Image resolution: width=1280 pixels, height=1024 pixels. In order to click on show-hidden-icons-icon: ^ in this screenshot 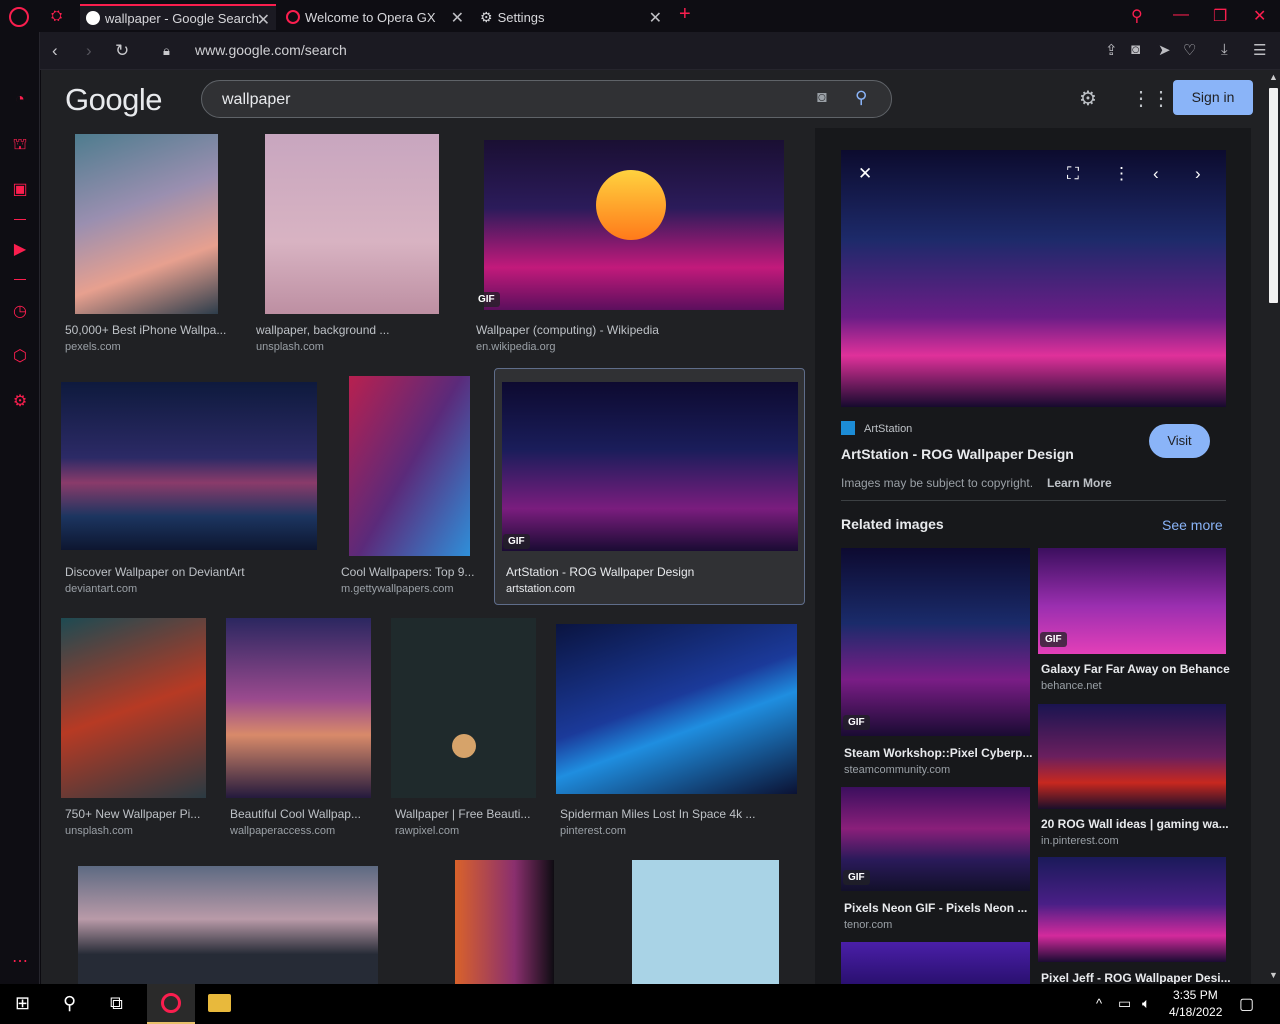, I will do `click(1099, 1003)`.